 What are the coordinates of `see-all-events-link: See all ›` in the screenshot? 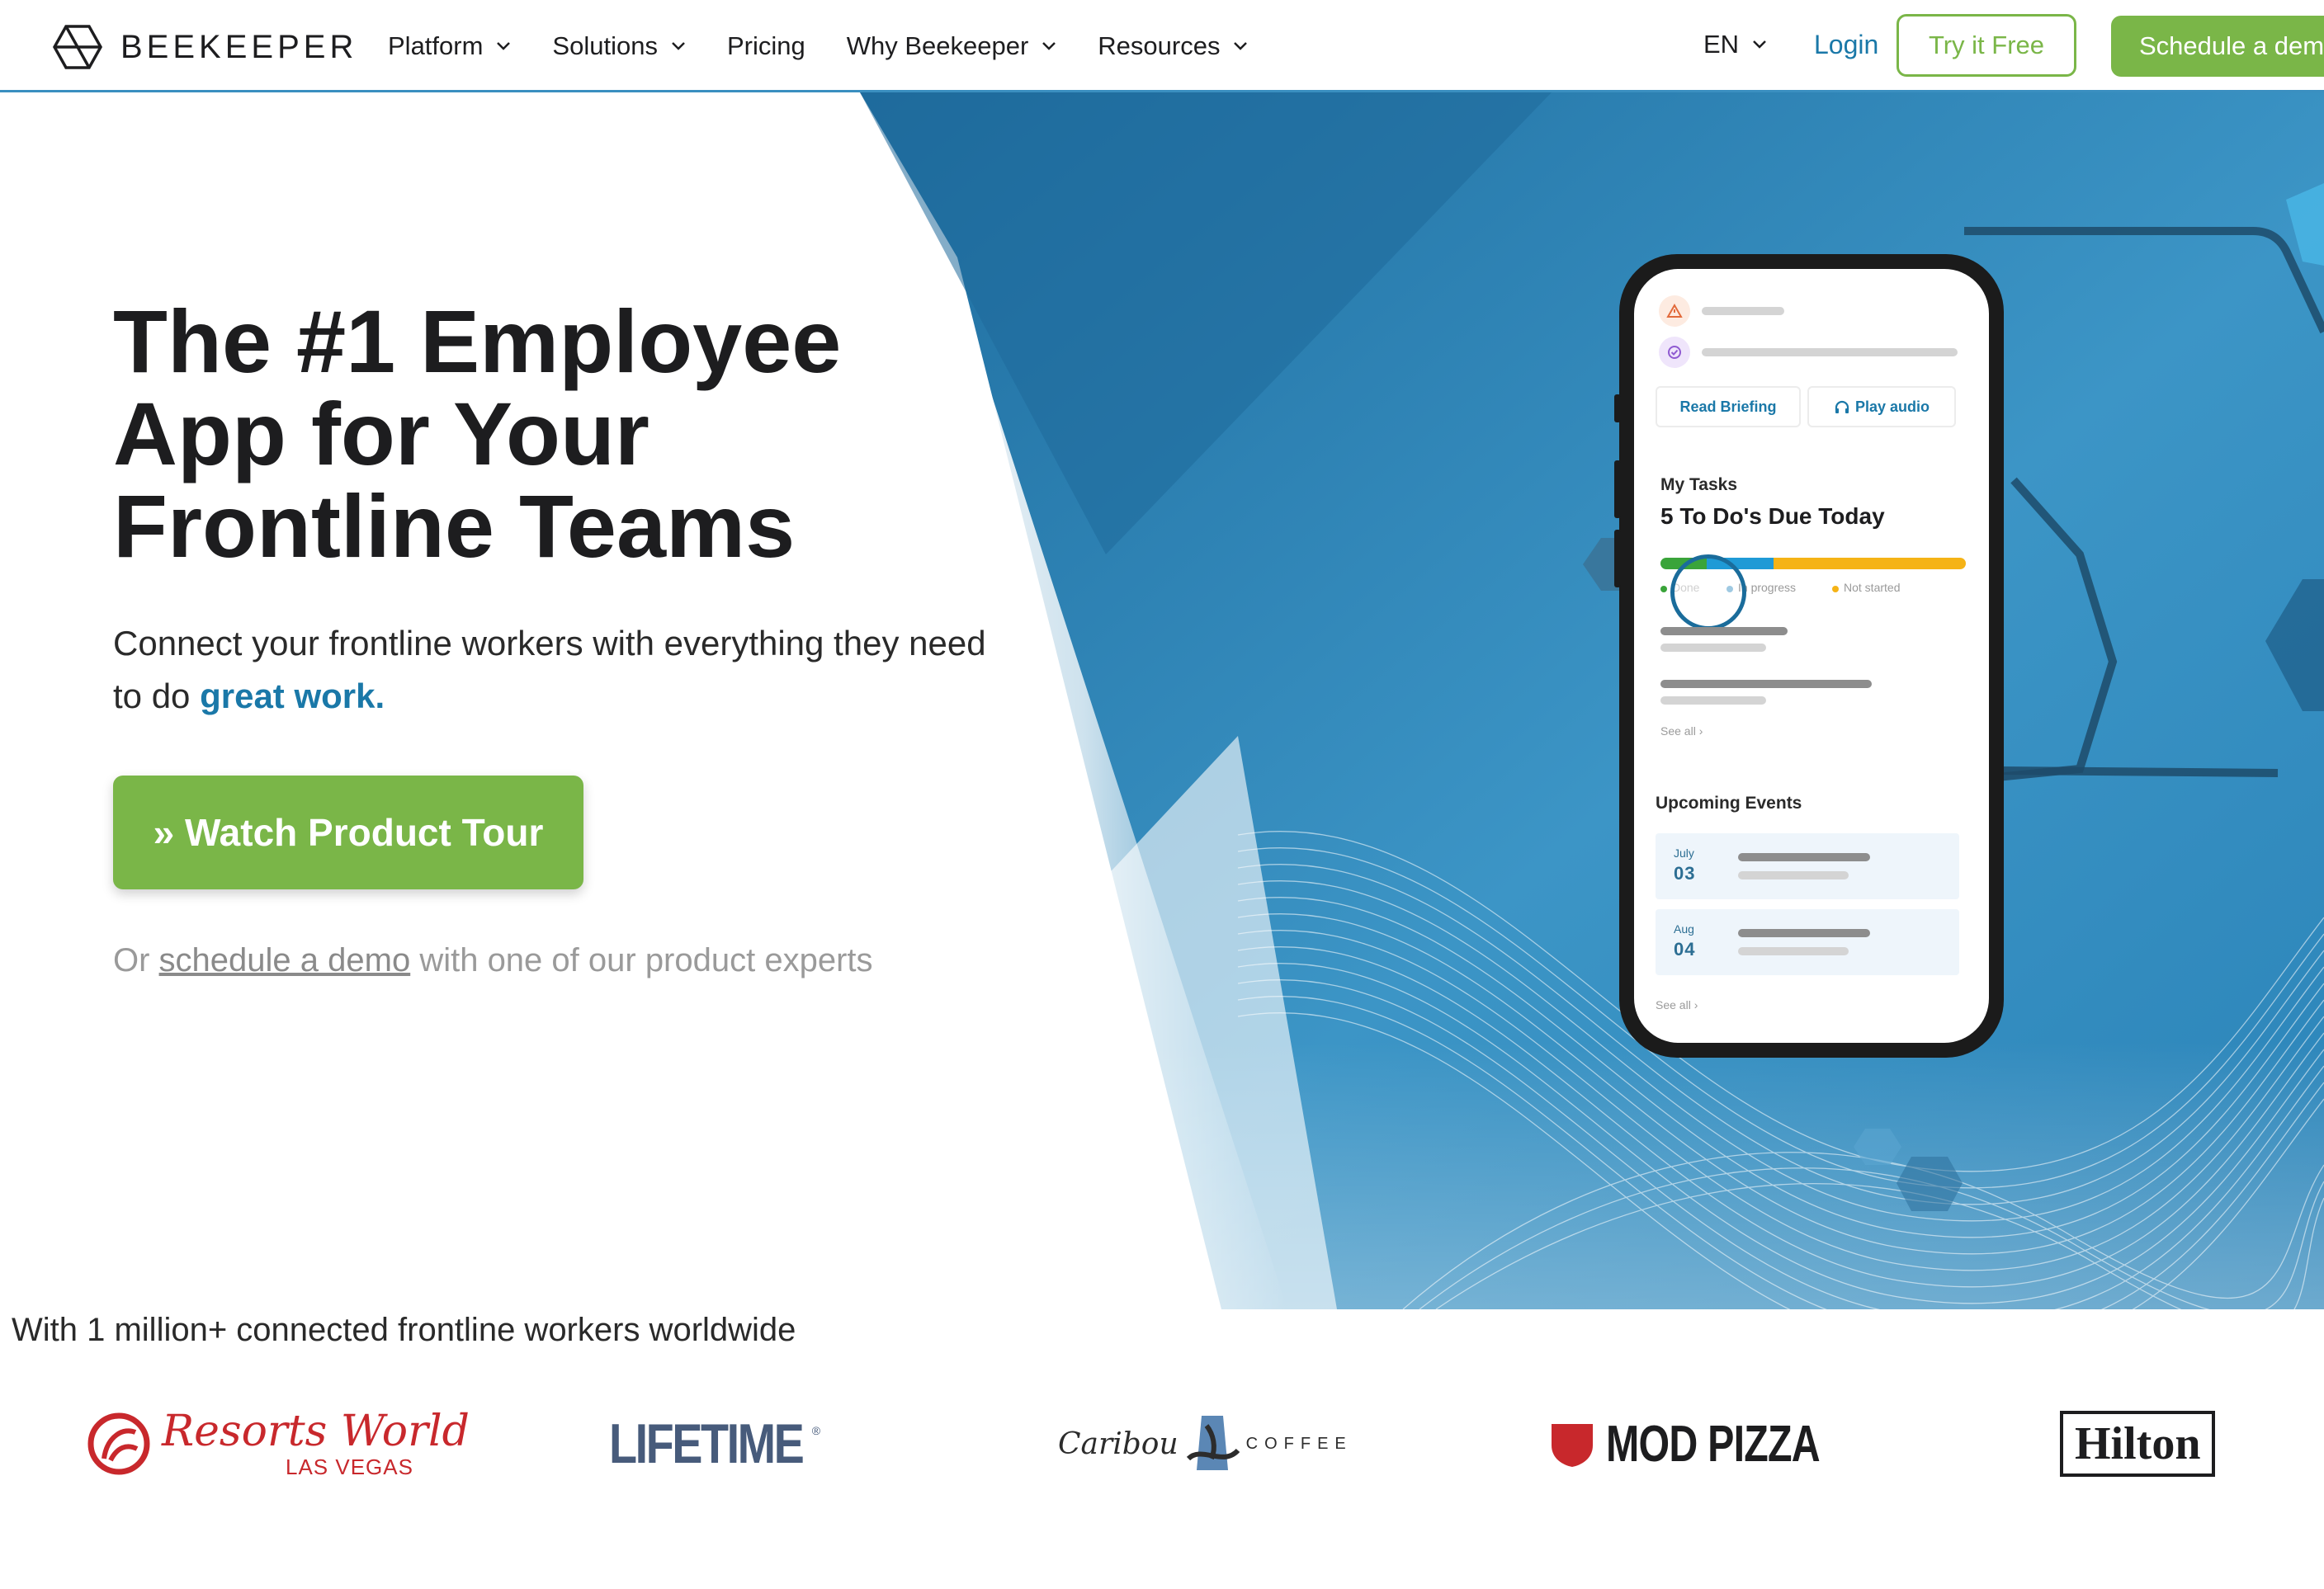 It's located at (1677, 1004).